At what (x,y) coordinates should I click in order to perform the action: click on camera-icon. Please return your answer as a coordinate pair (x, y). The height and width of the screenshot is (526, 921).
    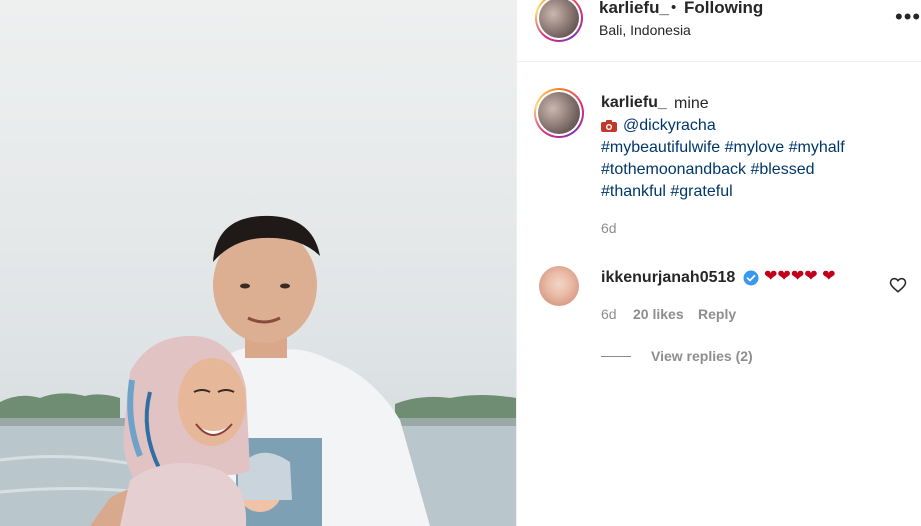
    Looking at the image, I should click on (609, 126).